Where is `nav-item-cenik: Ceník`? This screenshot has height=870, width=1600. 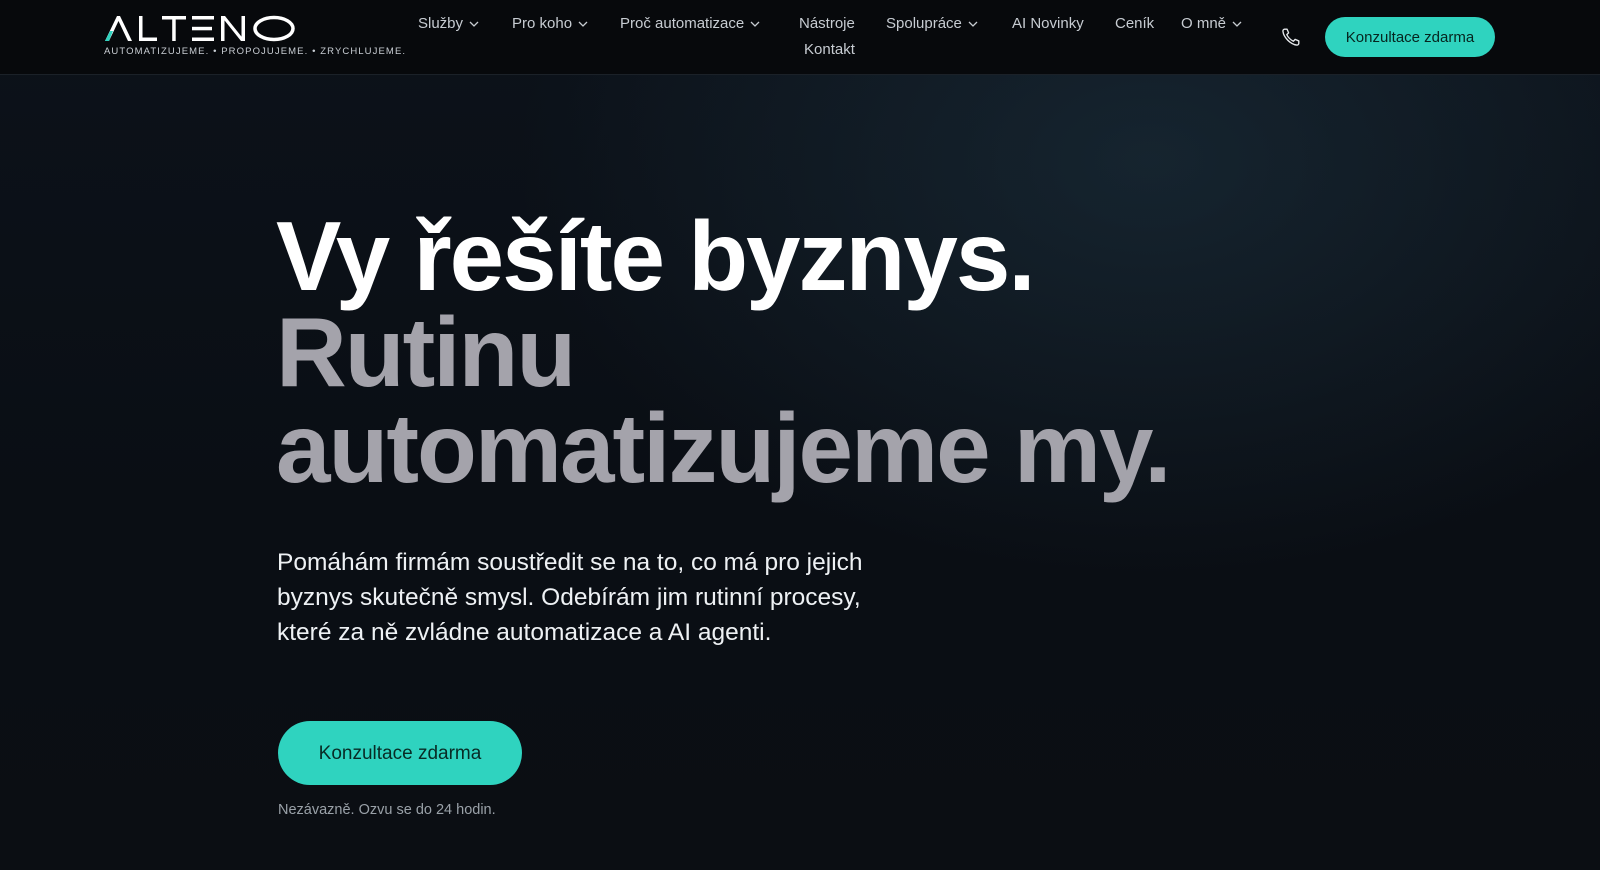 nav-item-cenik: Ceník is located at coordinates (1134, 24).